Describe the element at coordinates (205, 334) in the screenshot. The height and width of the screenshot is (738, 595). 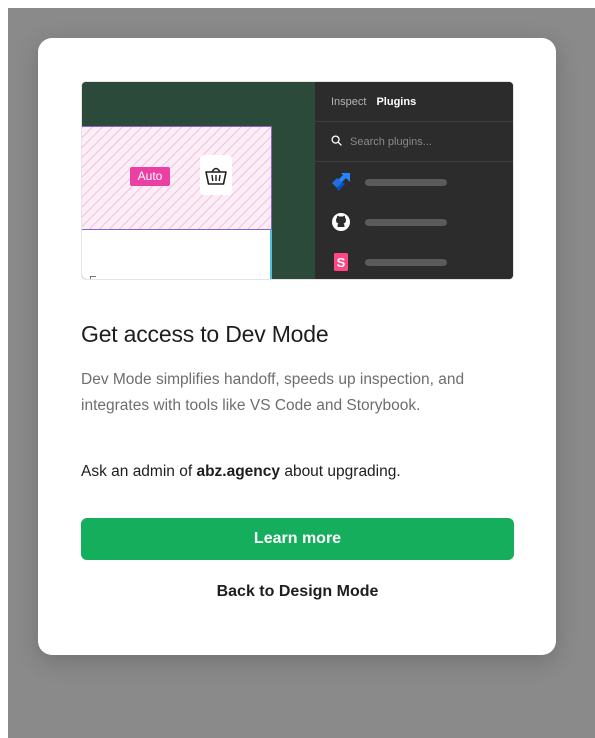
I see `dialog-title: Get access to Dev Mode` at that location.